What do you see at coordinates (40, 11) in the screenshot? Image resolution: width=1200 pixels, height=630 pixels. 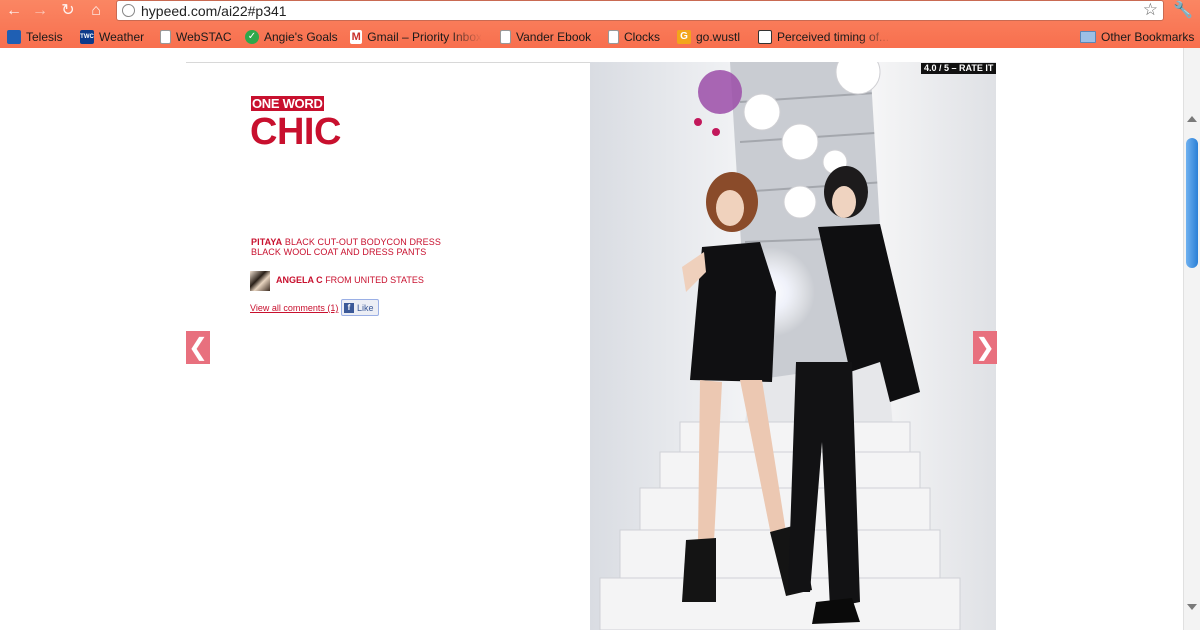 I see `forward-arrow-icon: →` at bounding box center [40, 11].